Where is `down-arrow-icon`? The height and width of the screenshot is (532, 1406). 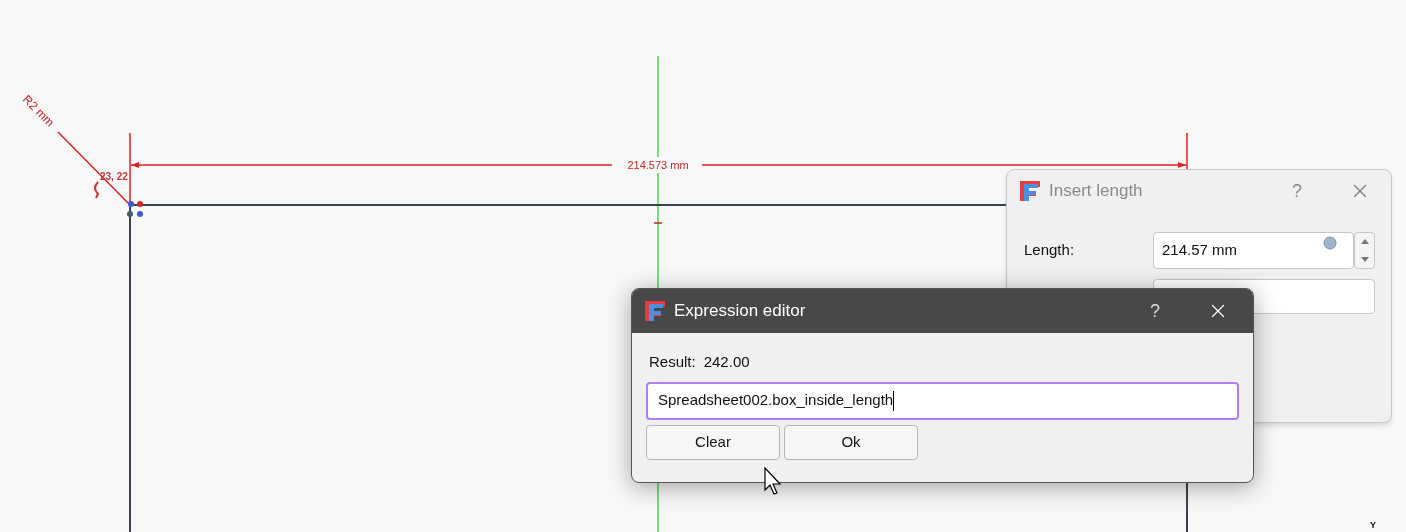 down-arrow-icon is located at coordinates (1364, 259).